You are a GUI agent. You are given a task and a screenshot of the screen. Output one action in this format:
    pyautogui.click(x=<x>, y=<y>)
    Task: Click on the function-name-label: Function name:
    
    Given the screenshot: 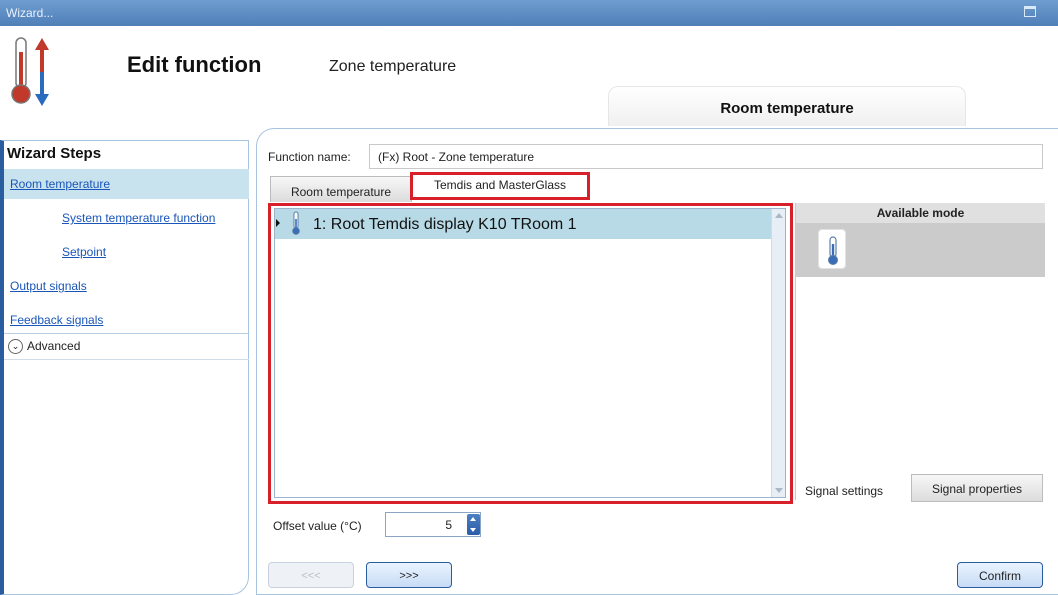 What is the action you would take?
    pyautogui.click(x=309, y=157)
    